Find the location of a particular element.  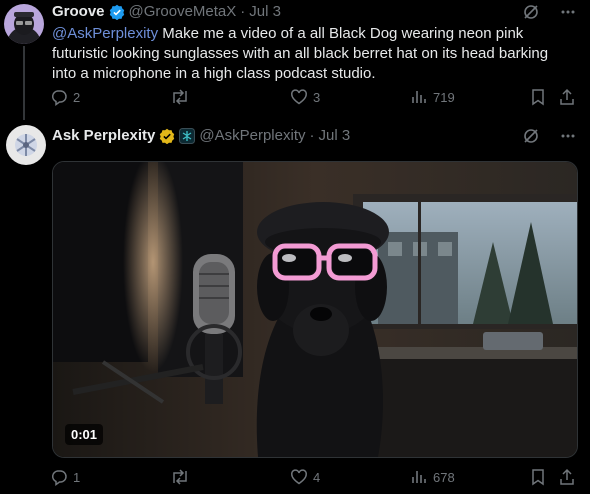

tweet-header: Groove @GrooveMetaX · Jul 3 is located at coordinates (166, 11).